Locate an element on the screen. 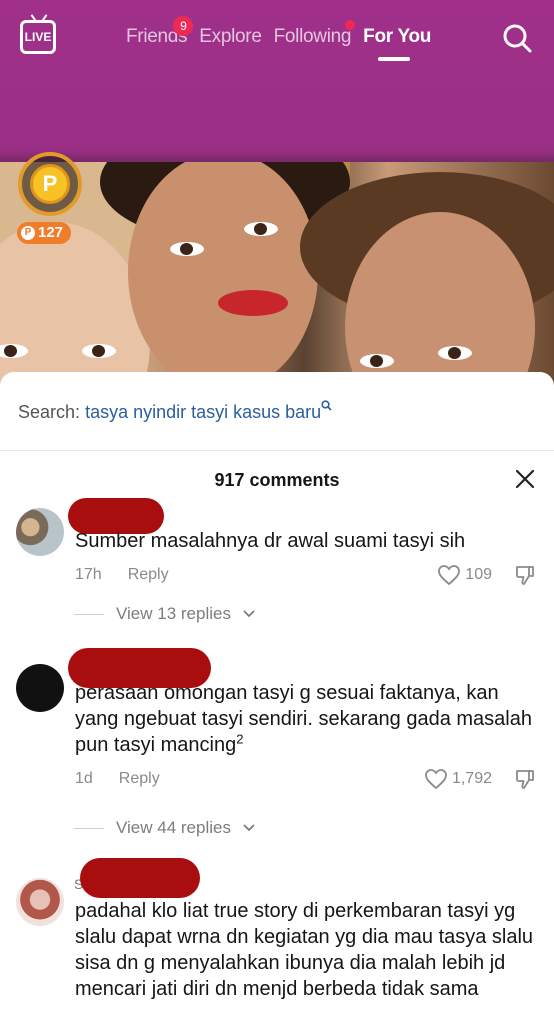 The width and height of the screenshot is (554, 1024). lips is located at coordinates (253, 303).